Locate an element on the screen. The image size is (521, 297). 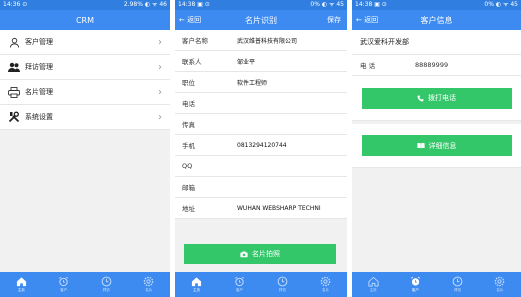
nav-bar: ← 返回 名片识别 保存 is located at coordinates (261, 20).